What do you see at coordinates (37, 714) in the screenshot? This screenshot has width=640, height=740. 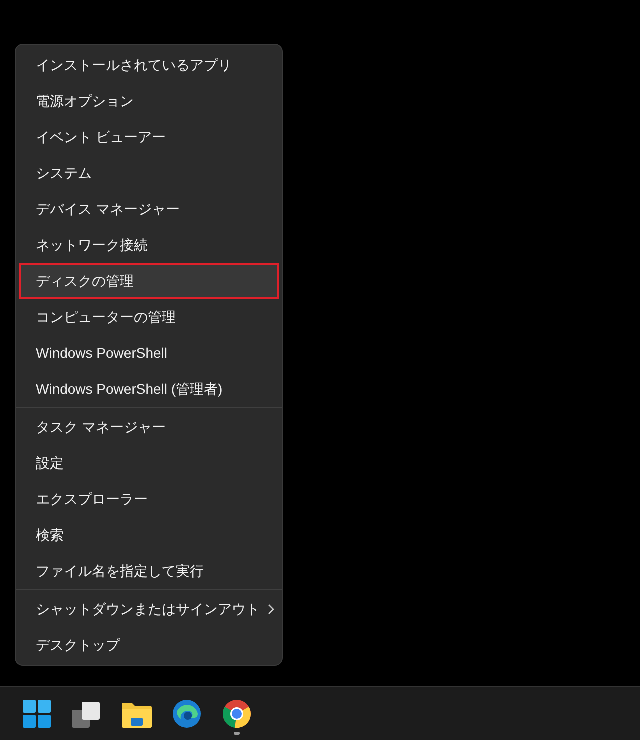 I see `windows-logo-icon` at bounding box center [37, 714].